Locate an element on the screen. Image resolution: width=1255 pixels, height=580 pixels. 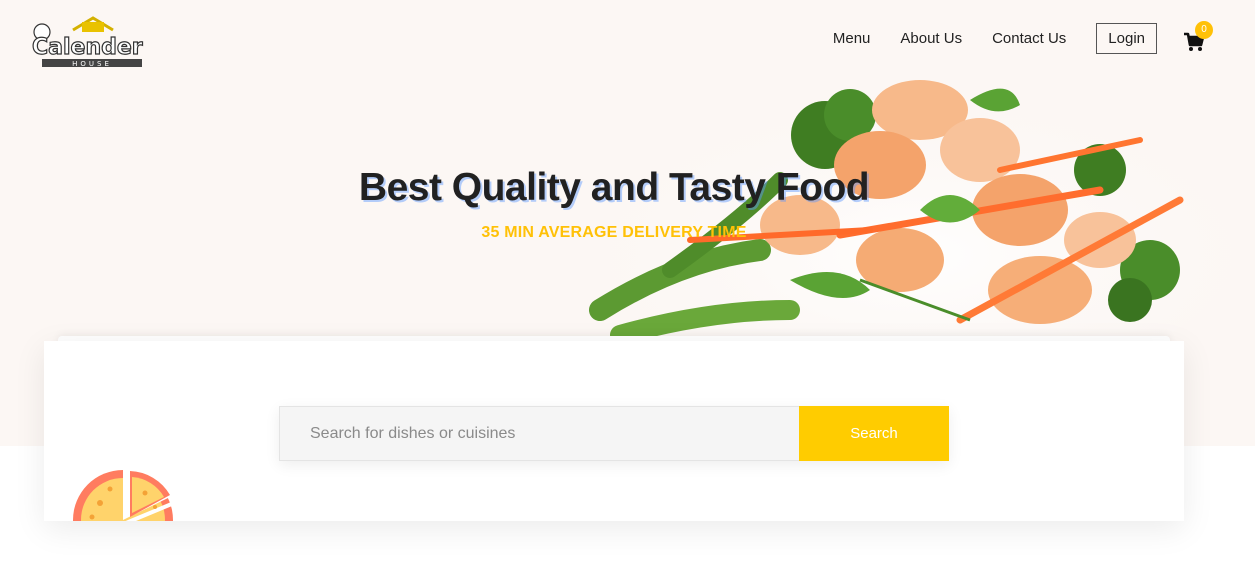
hero-subtitle: 35 MIN AVERAGE DELIVERY TIME is located at coordinates (614, 232).